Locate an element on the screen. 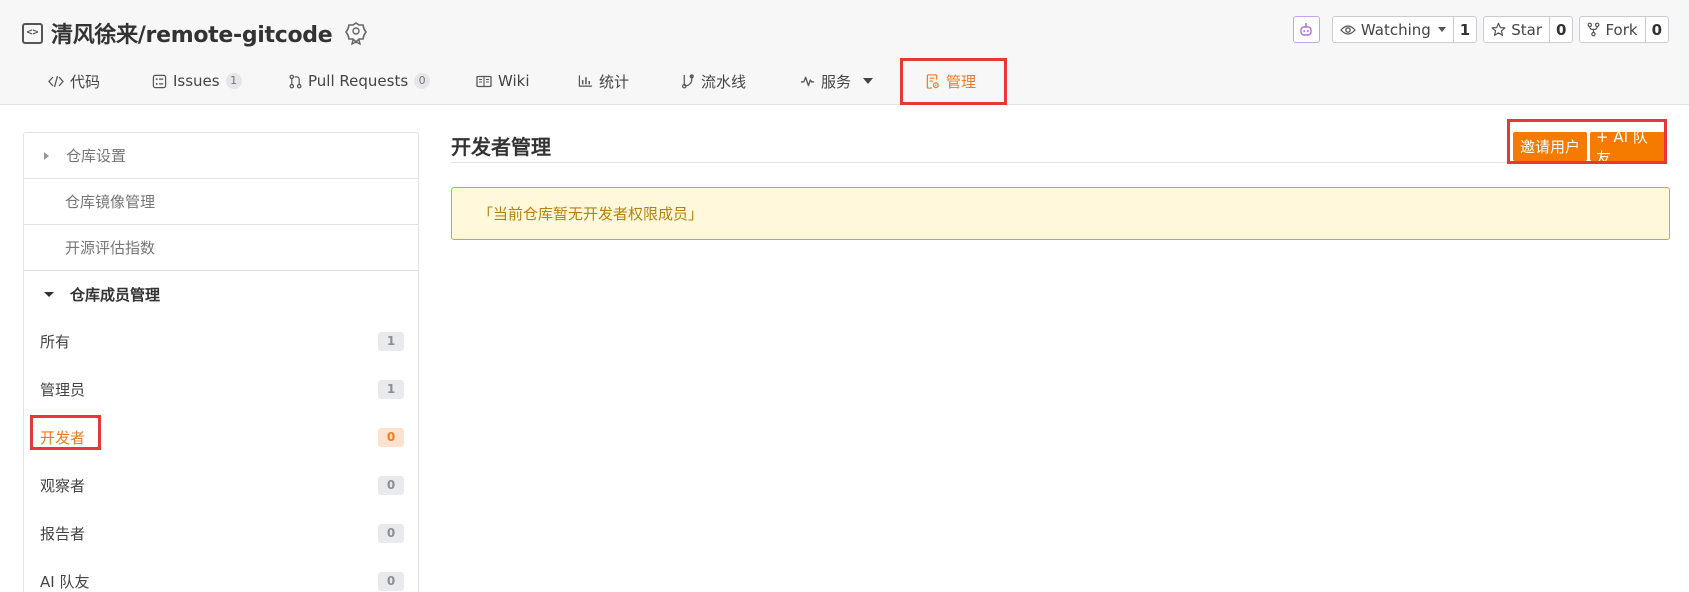  repo-full-name: 清风徐来/remote-gitcode is located at coordinates (192, 33).